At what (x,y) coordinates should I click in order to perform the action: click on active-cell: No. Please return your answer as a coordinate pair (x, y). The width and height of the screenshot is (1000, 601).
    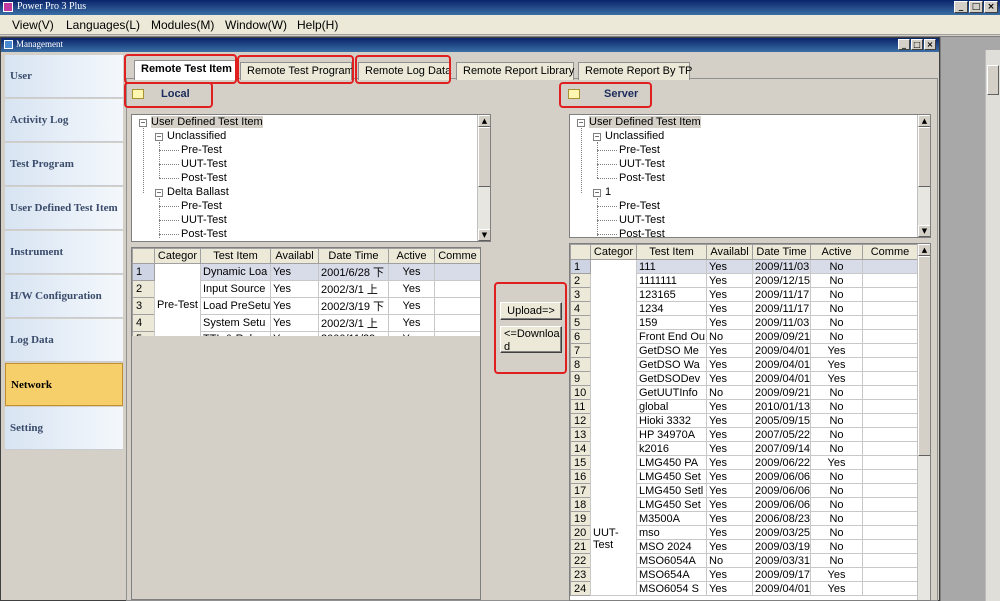
    Looking at the image, I should click on (836, 532).